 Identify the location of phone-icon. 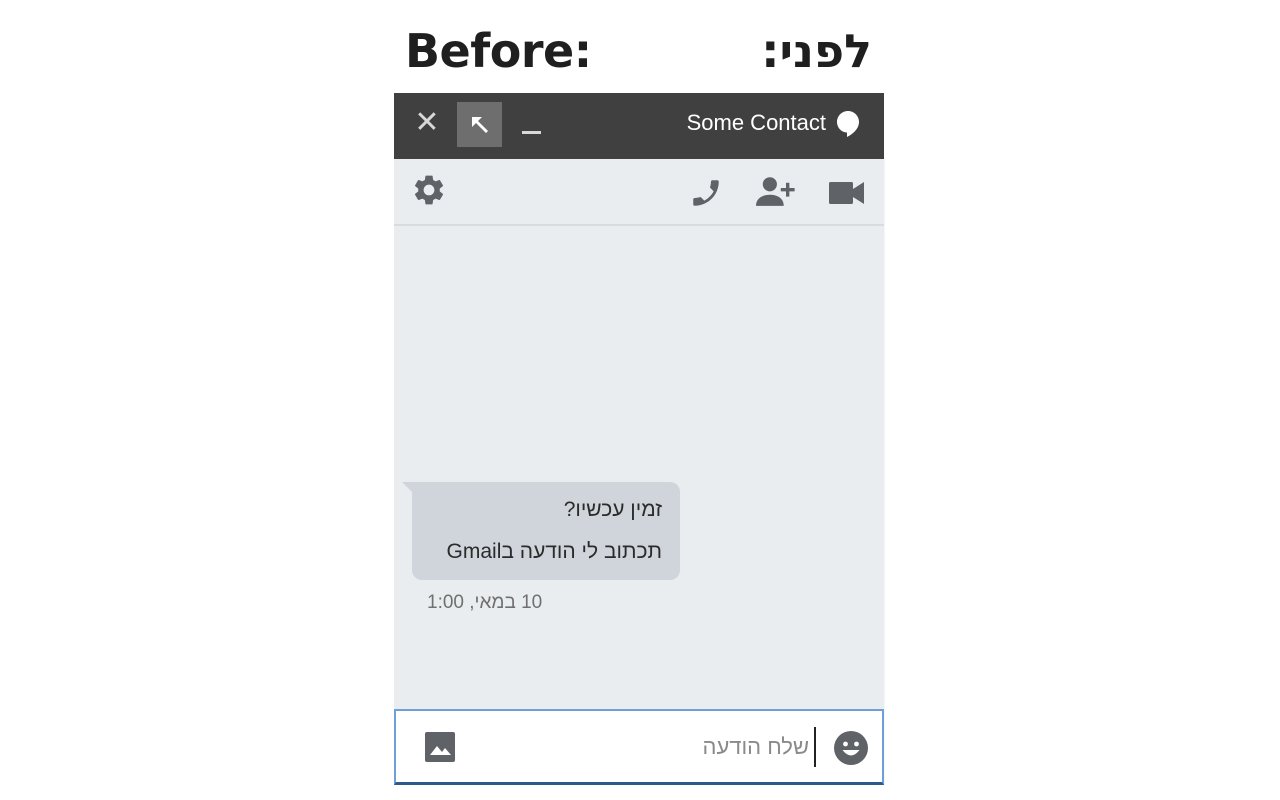
(706, 193).